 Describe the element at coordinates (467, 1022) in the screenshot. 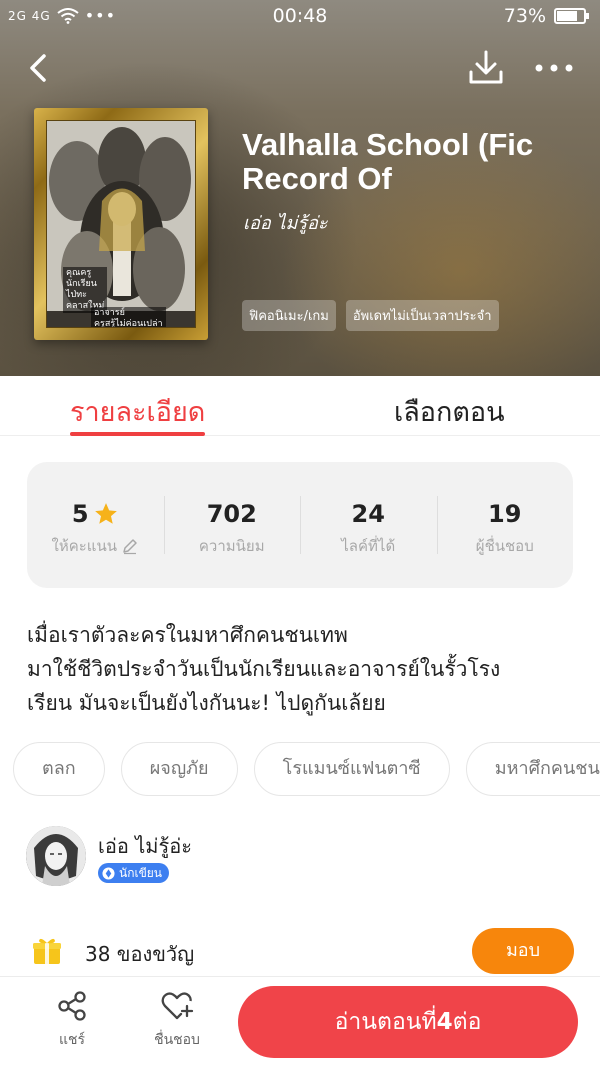

I see `read-suffix: ต่อ` at that location.